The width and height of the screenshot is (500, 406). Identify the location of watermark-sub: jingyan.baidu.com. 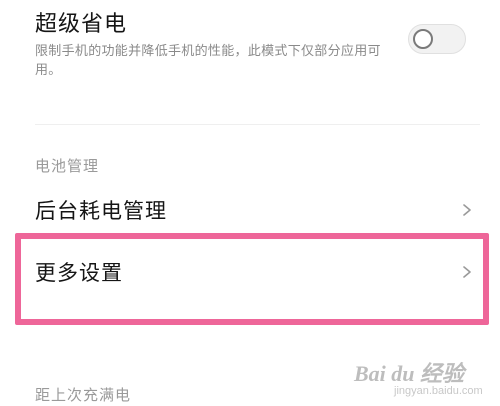
(438, 391).